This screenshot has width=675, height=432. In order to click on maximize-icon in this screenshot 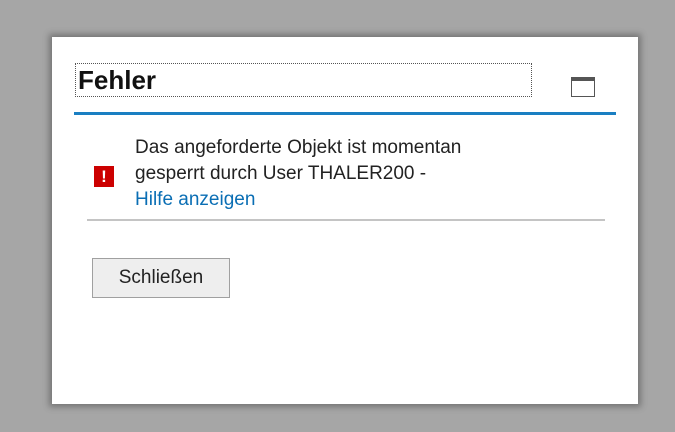, I will do `click(583, 87)`.